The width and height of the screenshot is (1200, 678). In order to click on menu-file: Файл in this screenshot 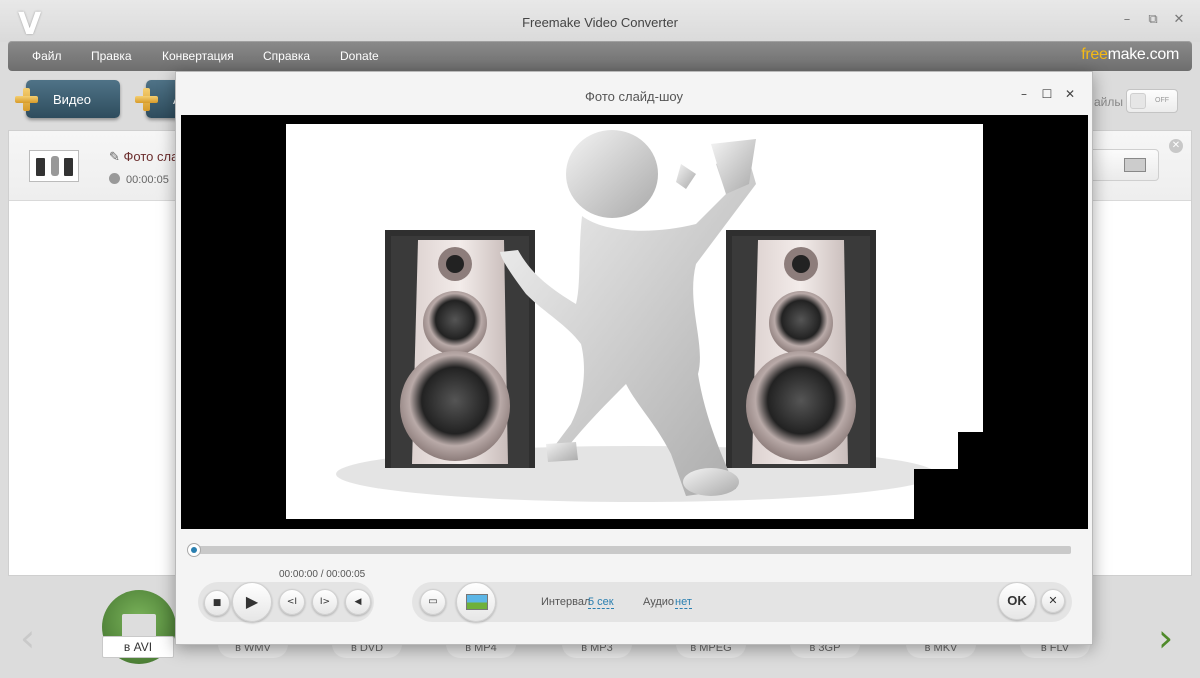, I will do `click(47, 56)`.